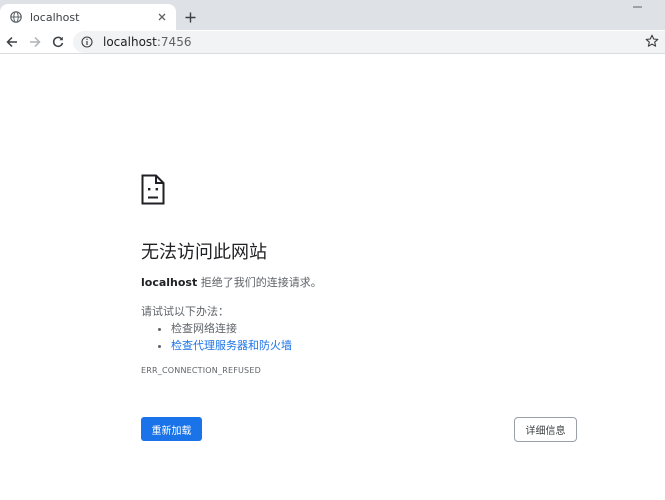 The height and width of the screenshot is (500, 665). I want to click on arrow-right-icon, so click(35, 42).